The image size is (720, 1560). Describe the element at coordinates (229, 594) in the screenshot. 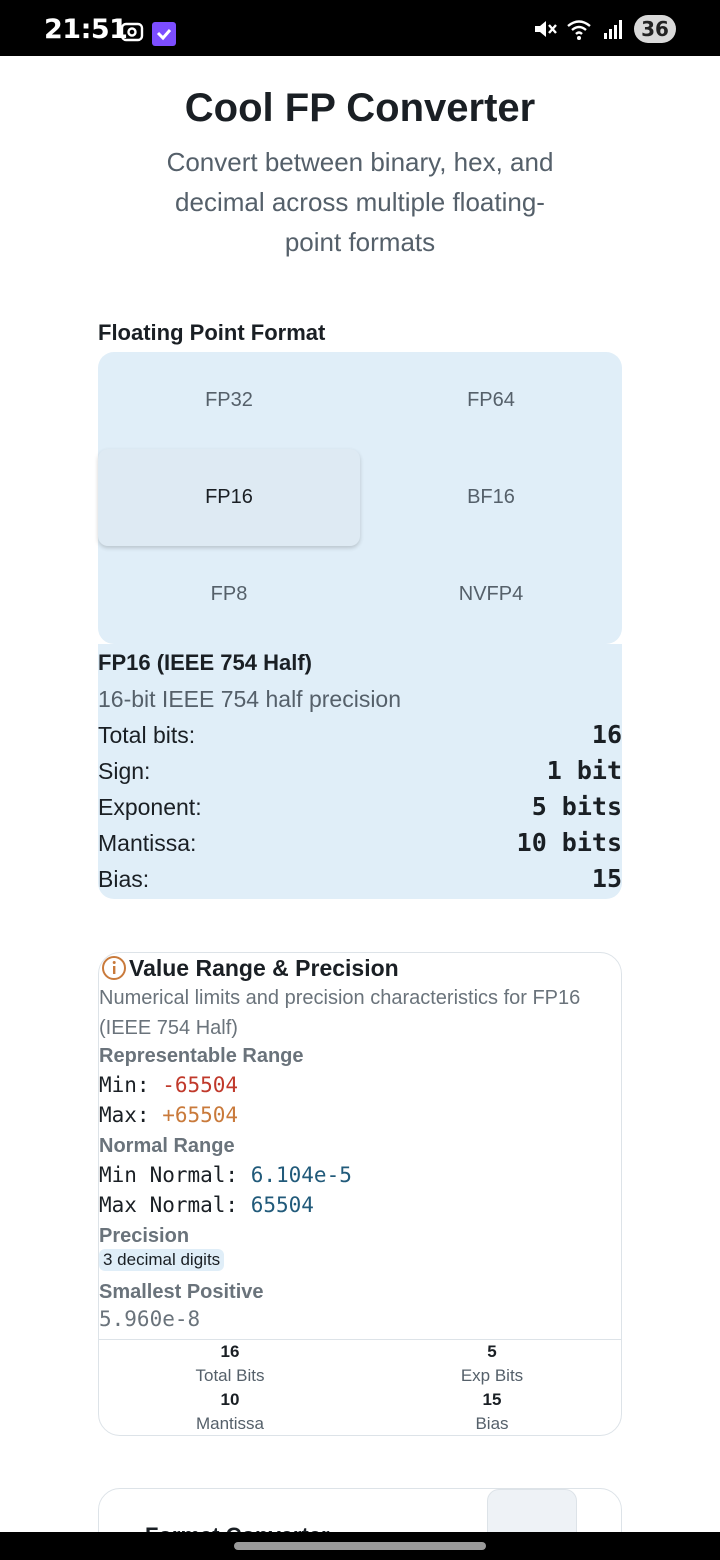

I see `format-option-fp8: FP8` at that location.